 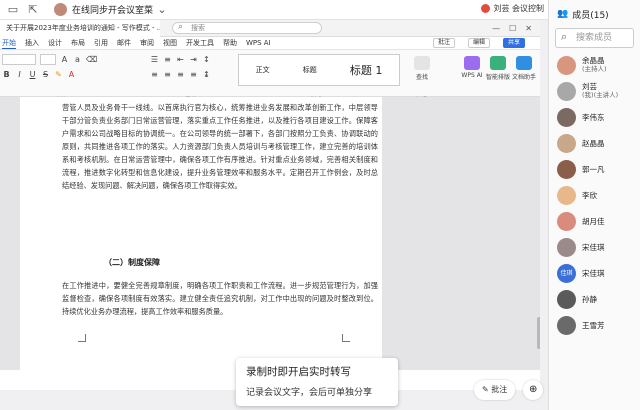 What do you see at coordinates (48, 59) in the screenshot?
I see `font-size-select` at bounding box center [48, 59].